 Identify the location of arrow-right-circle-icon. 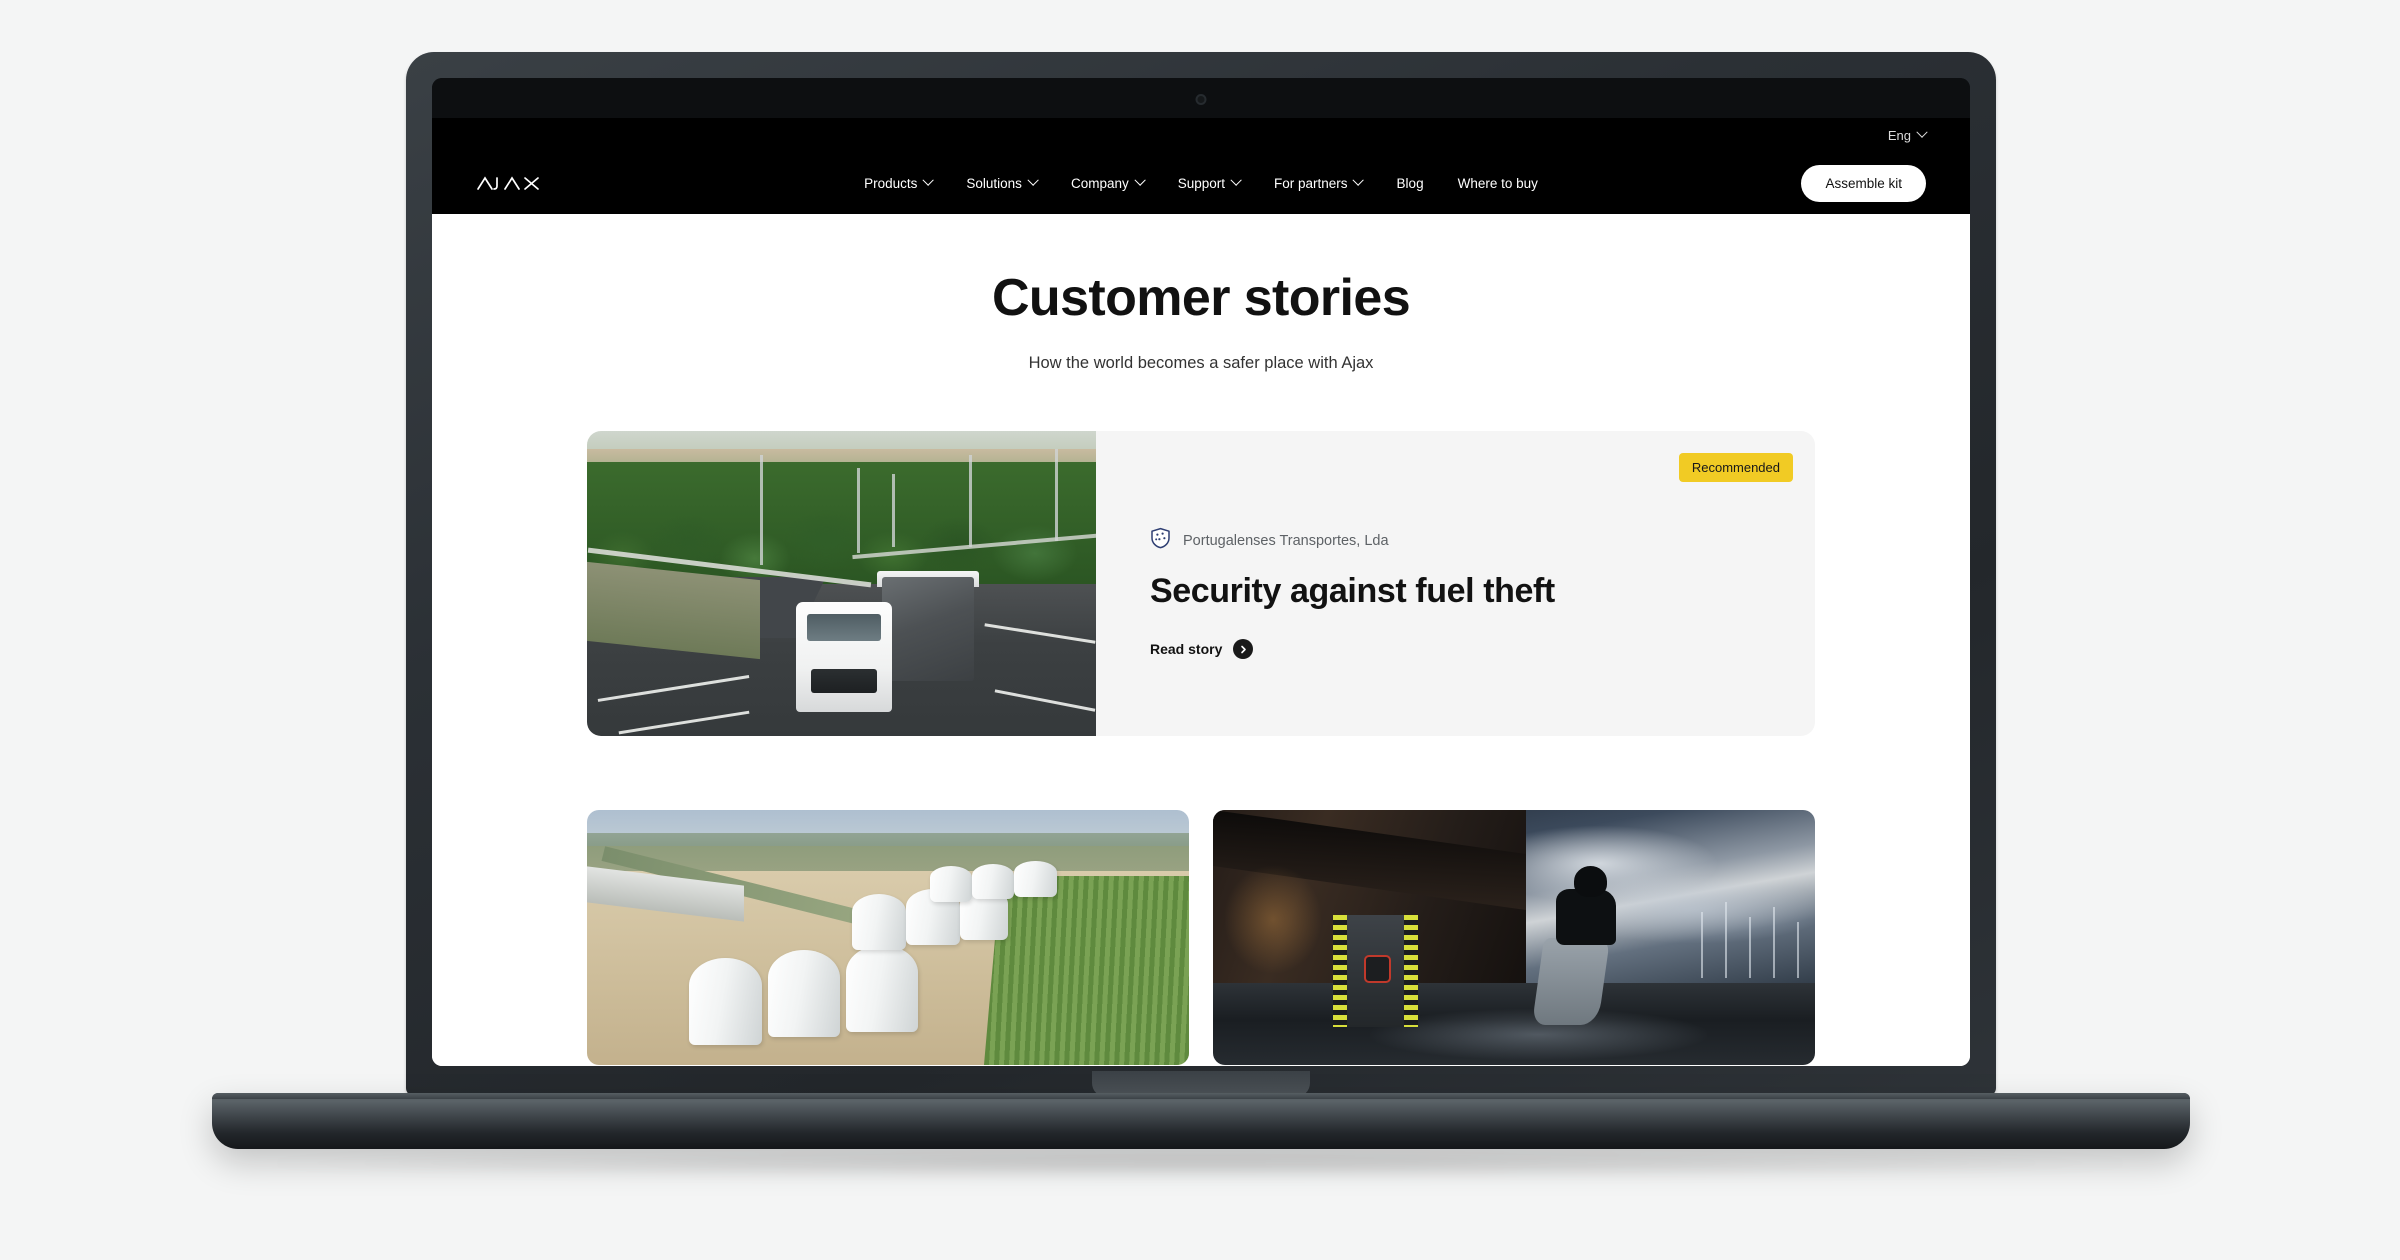
(1243, 649).